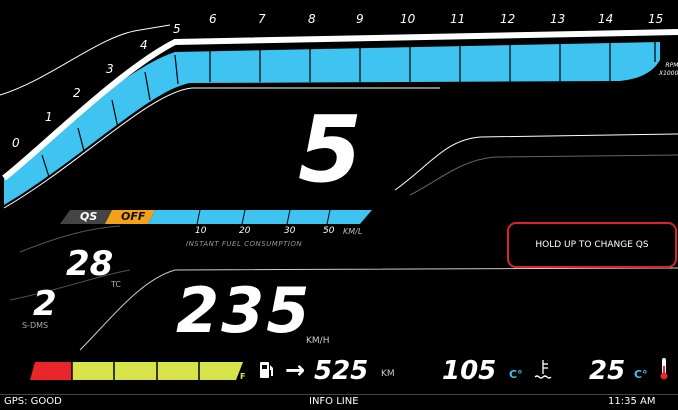 The width and height of the screenshot is (678, 410). Describe the element at coordinates (668, 73) in the screenshot. I see `rpm-unit-line2: X1000` at that location.